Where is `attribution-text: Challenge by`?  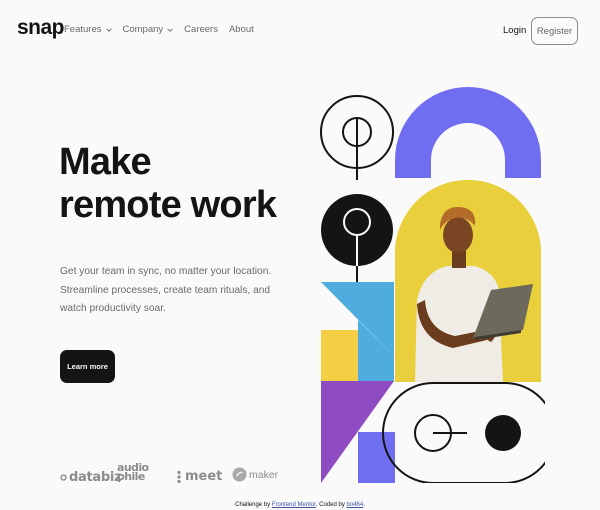
attribution-text: Challenge by is located at coordinates (253, 505).